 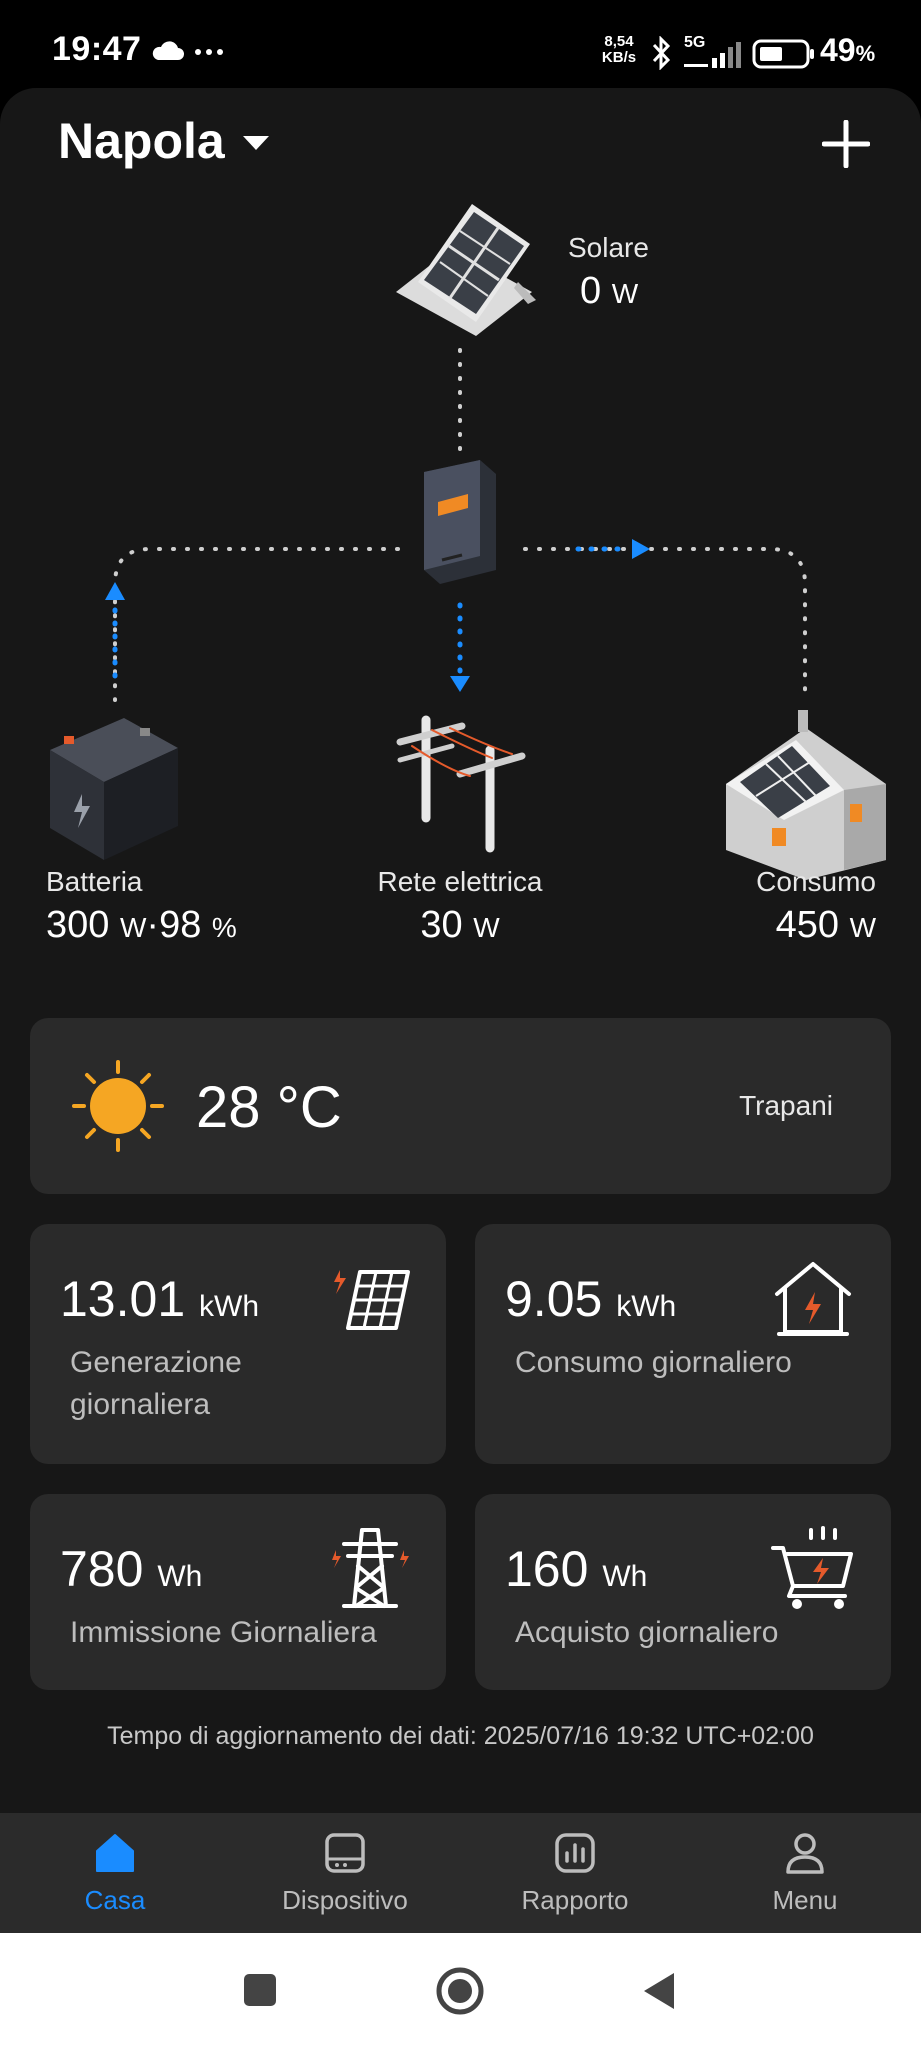 What do you see at coordinates (806, 795) in the screenshot?
I see `house-icon` at bounding box center [806, 795].